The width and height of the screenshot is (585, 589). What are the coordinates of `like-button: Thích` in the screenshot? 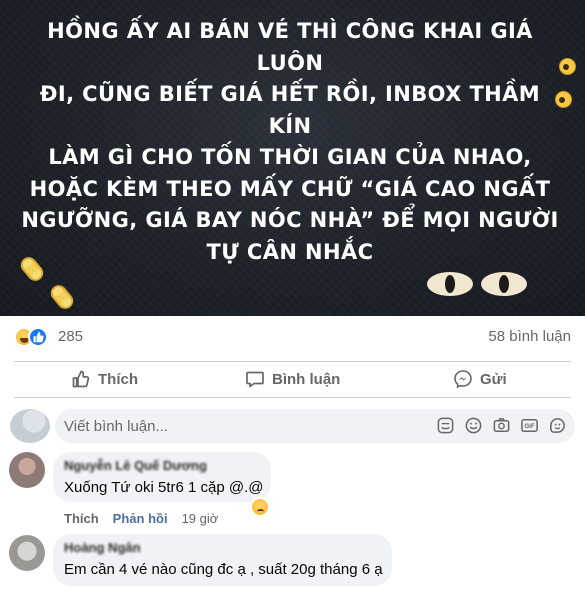 It's located at (104, 379).